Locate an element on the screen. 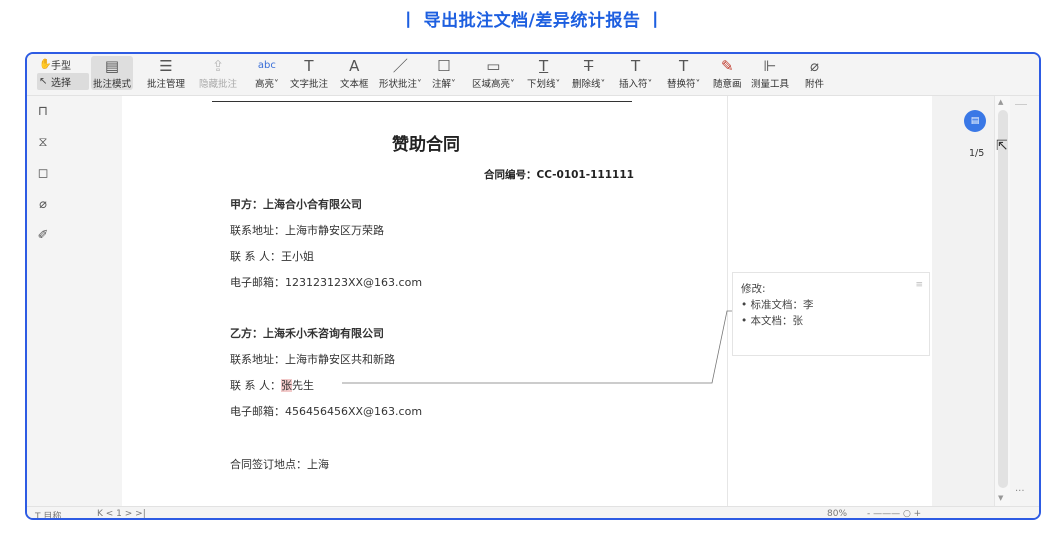  textbox-label: 文本框 is located at coordinates (354, 84).